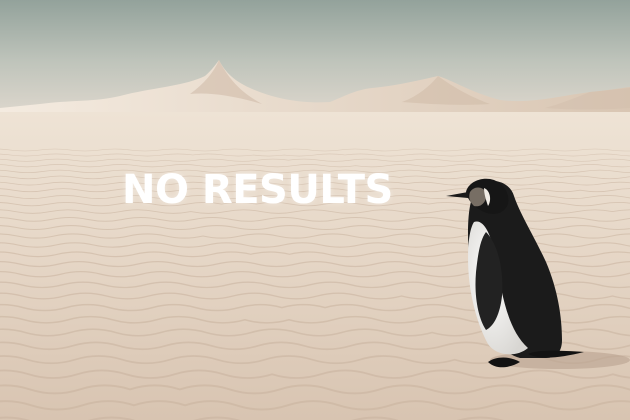 This screenshot has height=420, width=630. I want to click on no-results-message: NO RESULTS, so click(257, 190).